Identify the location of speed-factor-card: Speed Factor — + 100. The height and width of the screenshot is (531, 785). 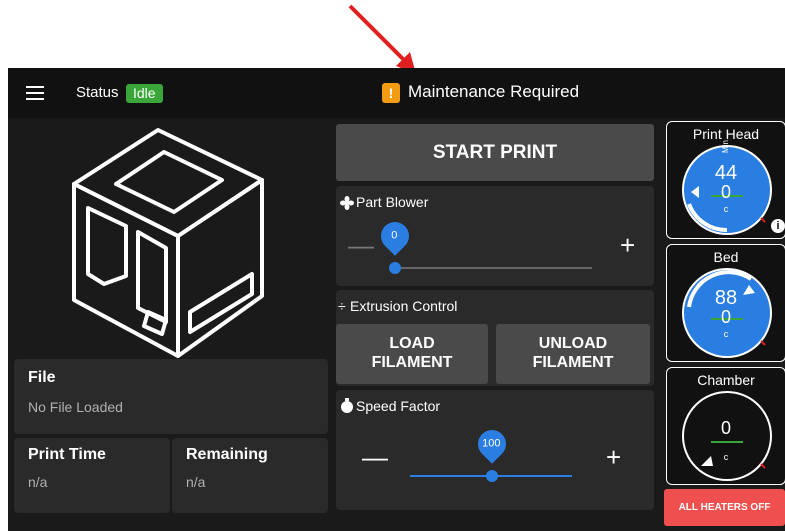
(495, 450).